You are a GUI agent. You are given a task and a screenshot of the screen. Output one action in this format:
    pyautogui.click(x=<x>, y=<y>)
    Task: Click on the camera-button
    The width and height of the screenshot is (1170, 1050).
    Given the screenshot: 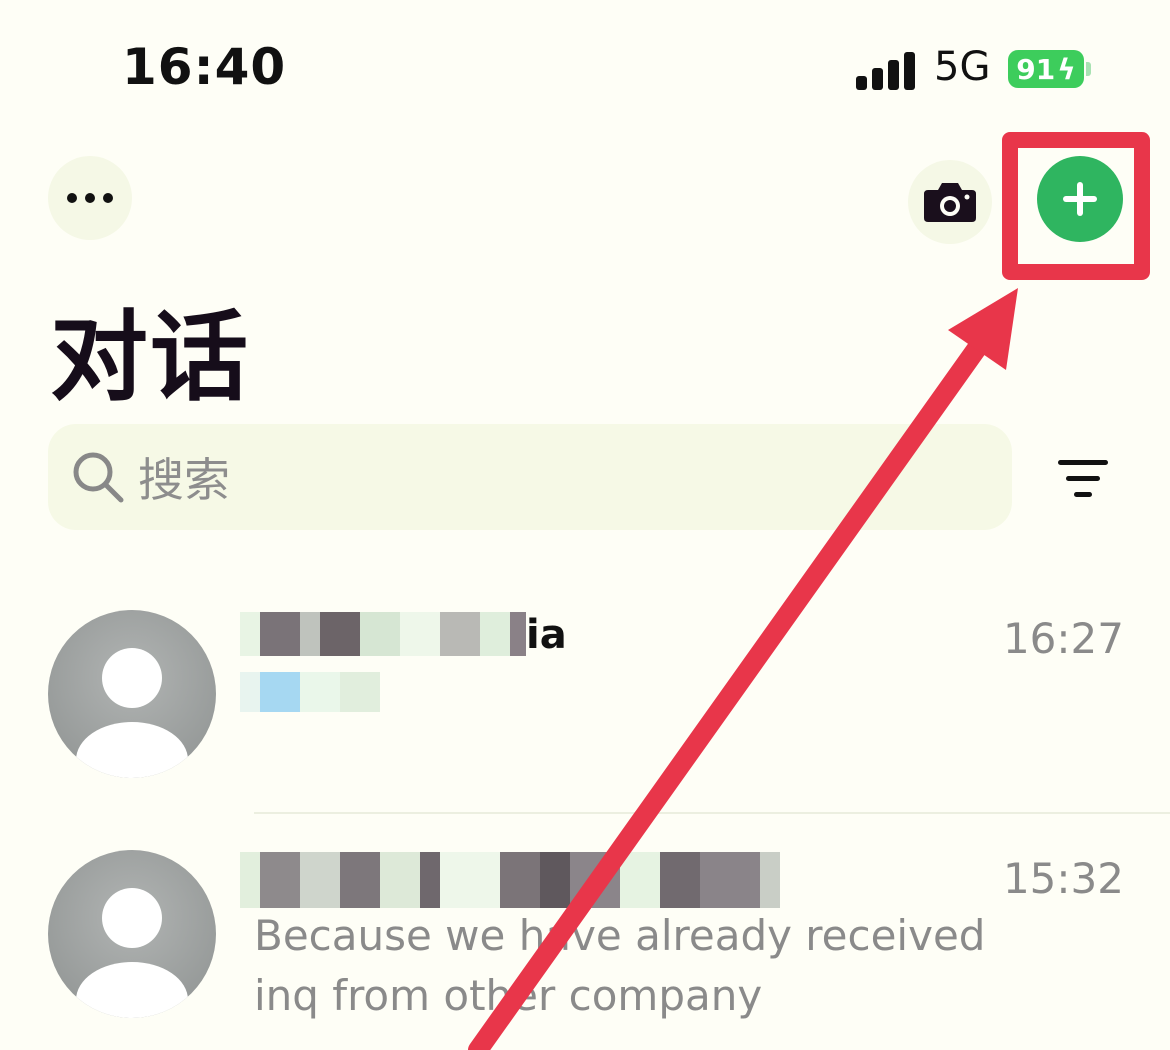 What is the action you would take?
    pyautogui.click(x=950, y=202)
    